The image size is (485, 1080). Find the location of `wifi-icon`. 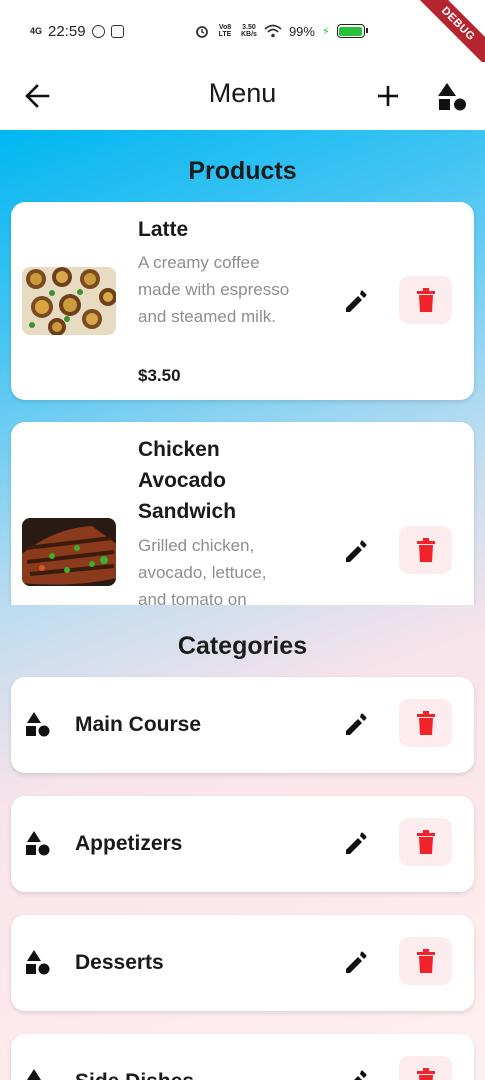

wifi-icon is located at coordinates (273, 31).